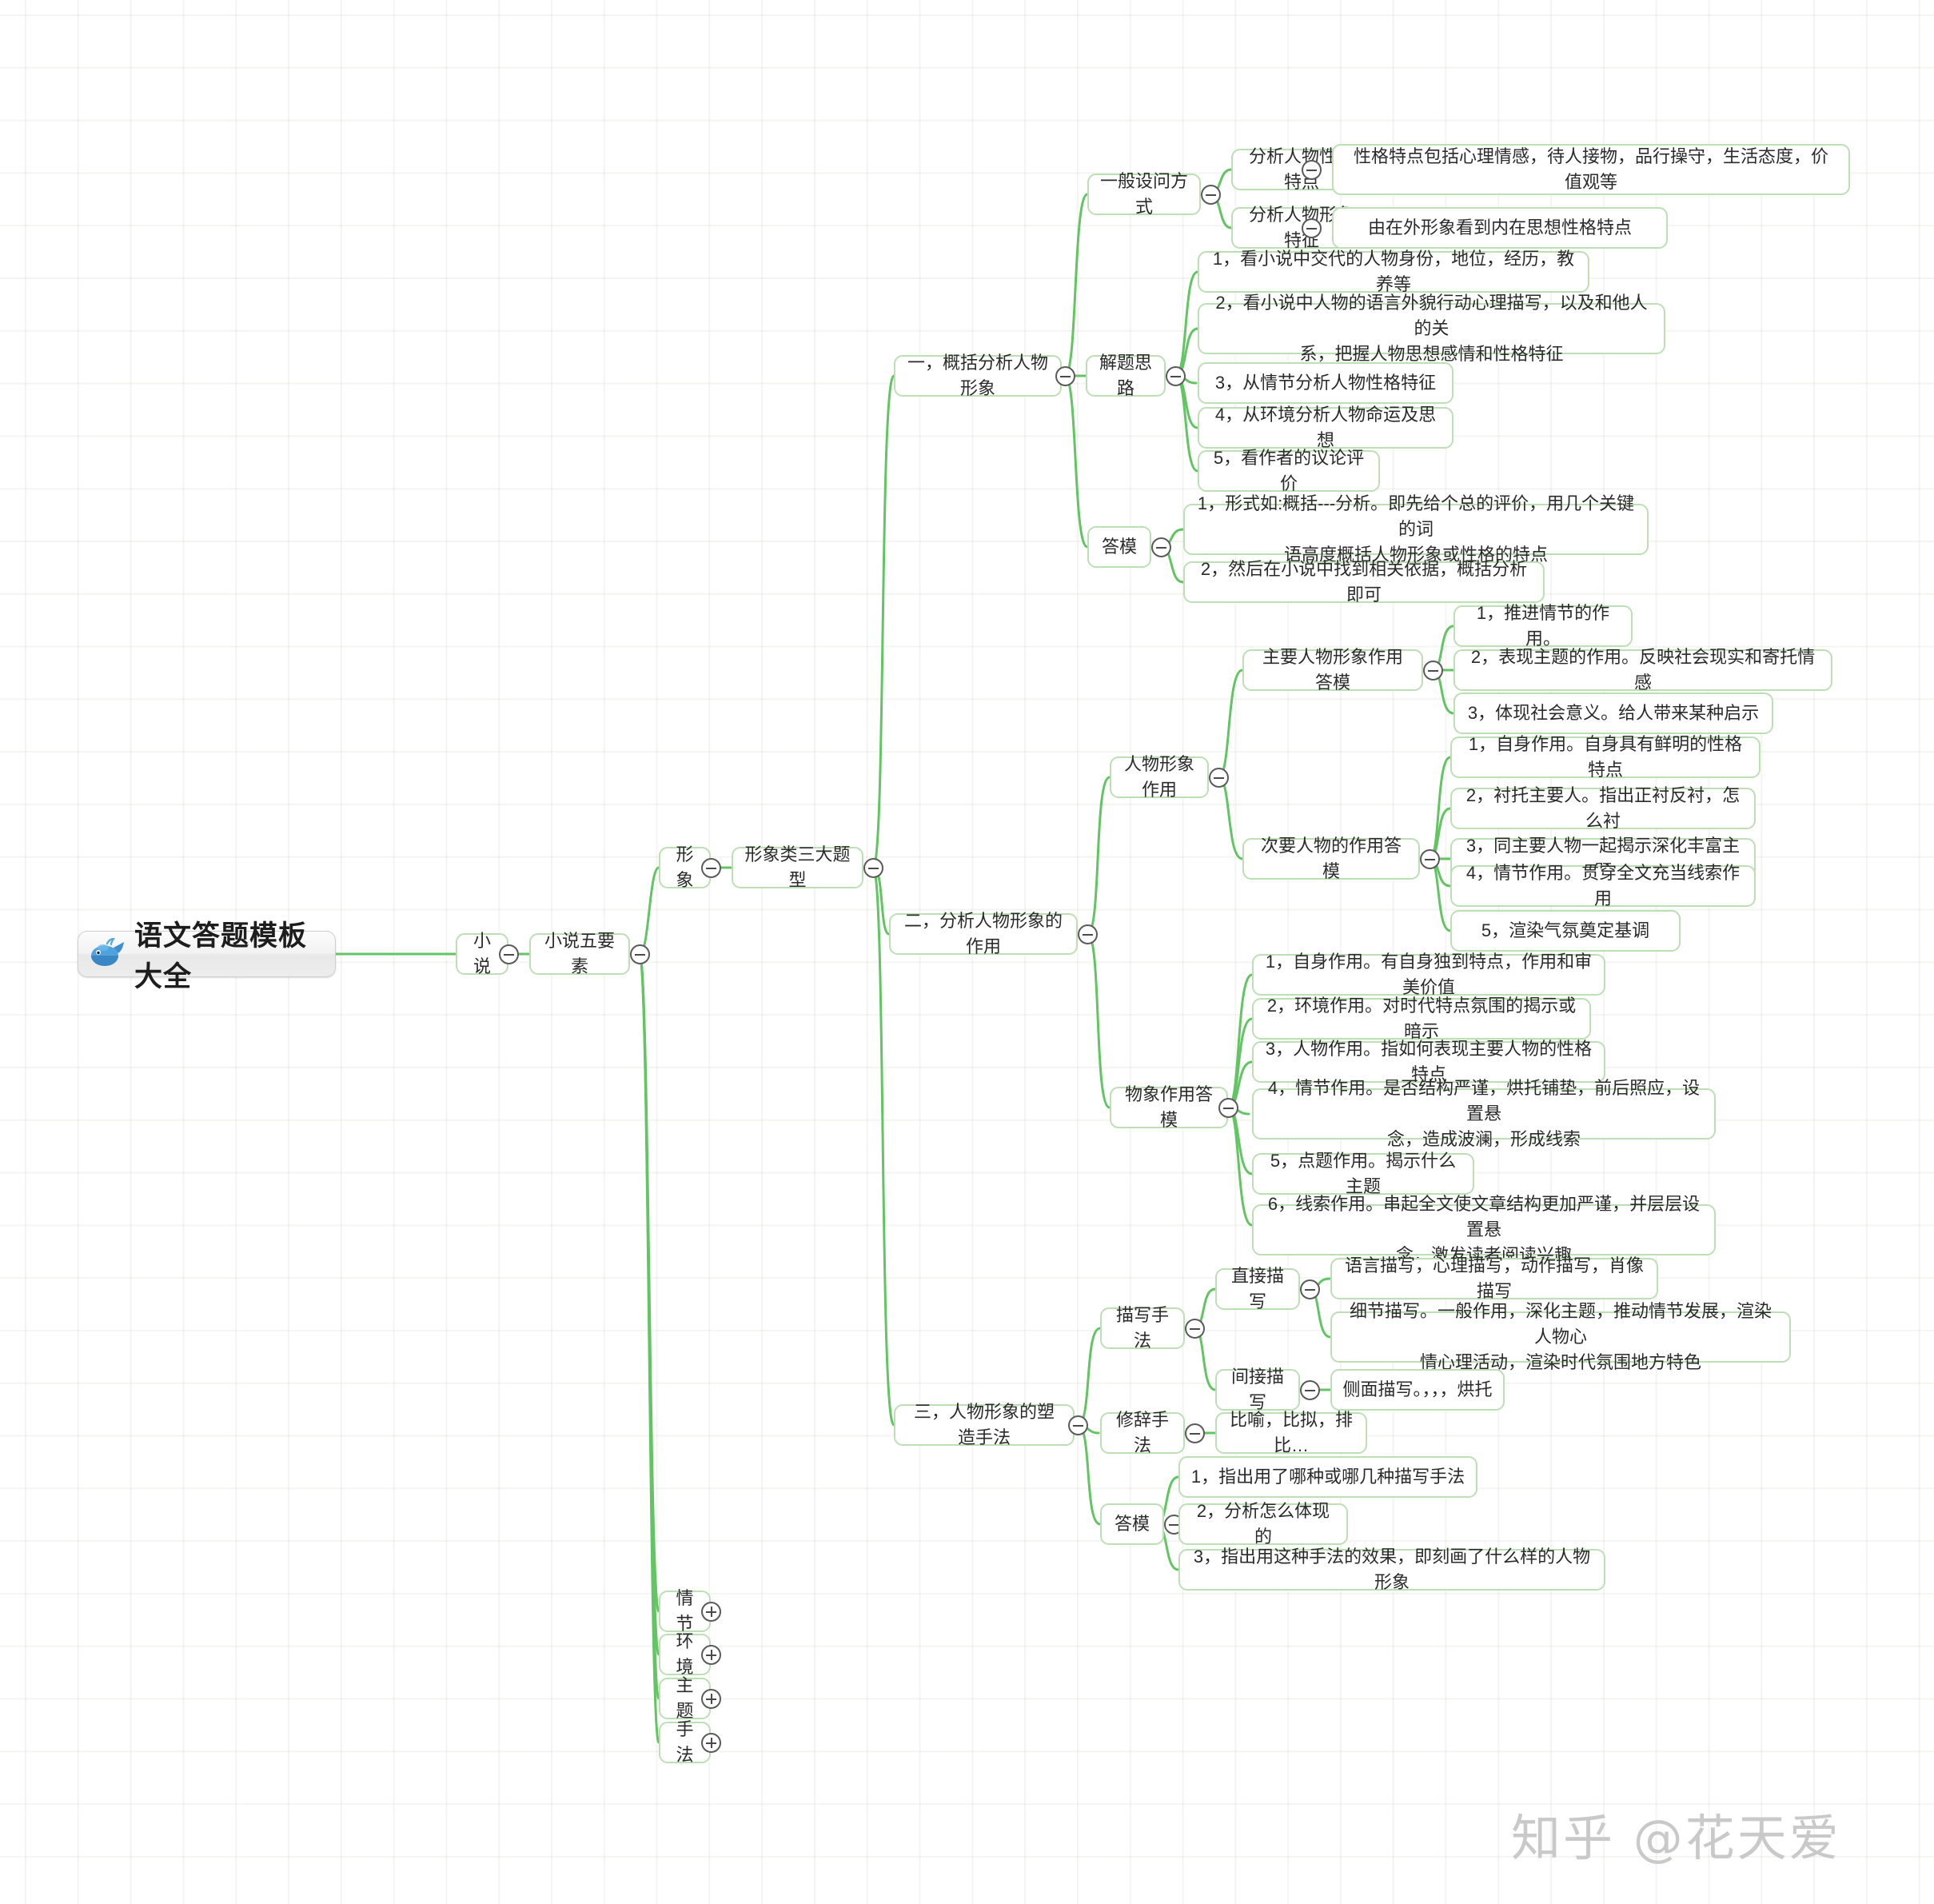  I want to click on node-b2-ciyao-4-label: 4，情节作用。贯穿全文充当线索作用, so click(1603, 885).